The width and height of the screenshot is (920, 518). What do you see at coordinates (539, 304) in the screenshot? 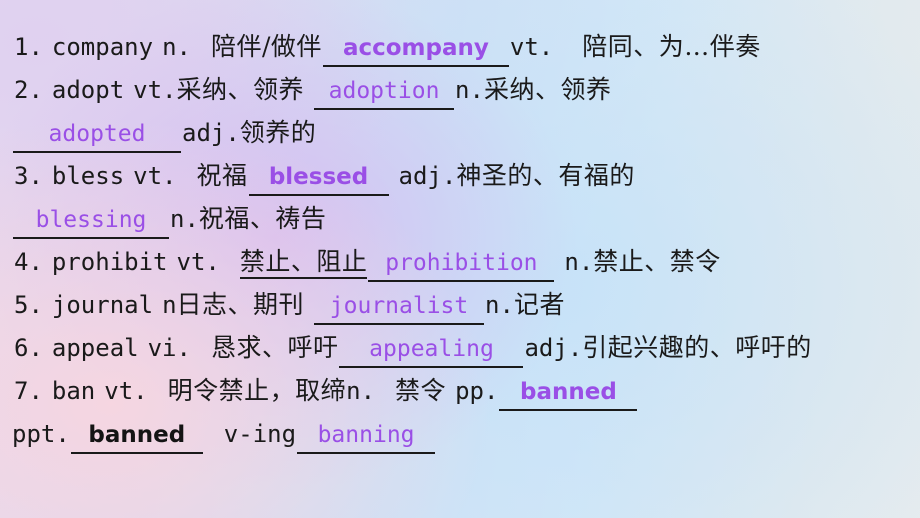
I see `answer-chinese-gloss: 记者` at bounding box center [539, 304].